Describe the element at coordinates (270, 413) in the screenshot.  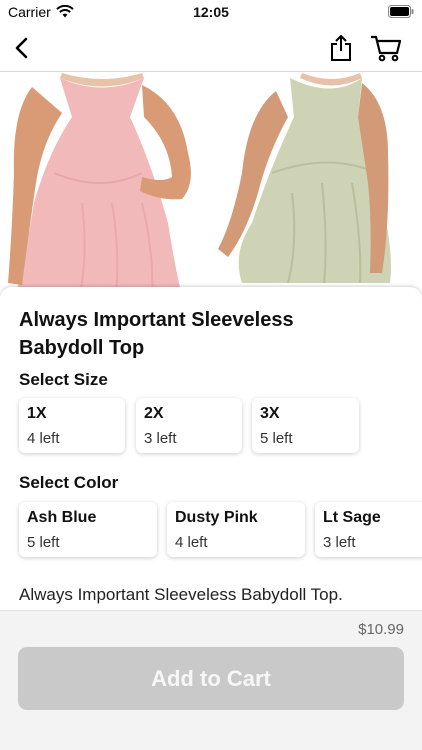
I see `size-option-name: 3X` at that location.